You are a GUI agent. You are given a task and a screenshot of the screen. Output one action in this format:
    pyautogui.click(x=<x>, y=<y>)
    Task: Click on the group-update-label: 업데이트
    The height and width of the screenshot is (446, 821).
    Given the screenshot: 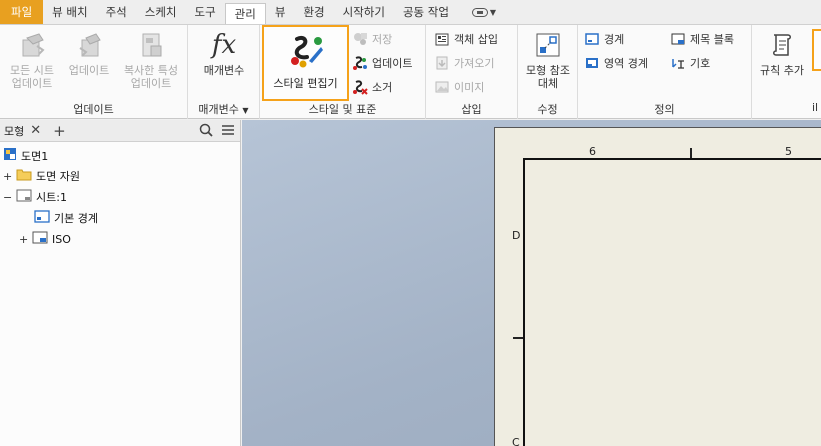 What is the action you would take?
    pyautogui.click(x=93, y=109)
    